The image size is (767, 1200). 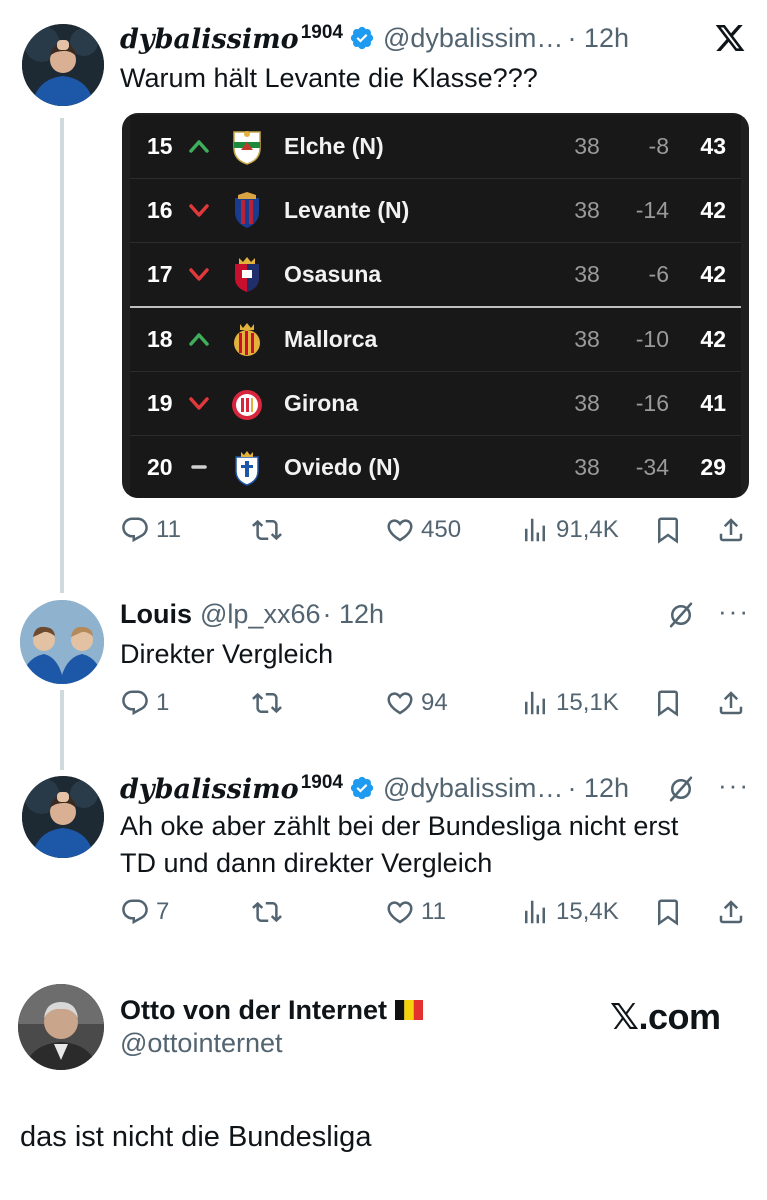 I want to click on points: 43, so click(x=713, y=146).